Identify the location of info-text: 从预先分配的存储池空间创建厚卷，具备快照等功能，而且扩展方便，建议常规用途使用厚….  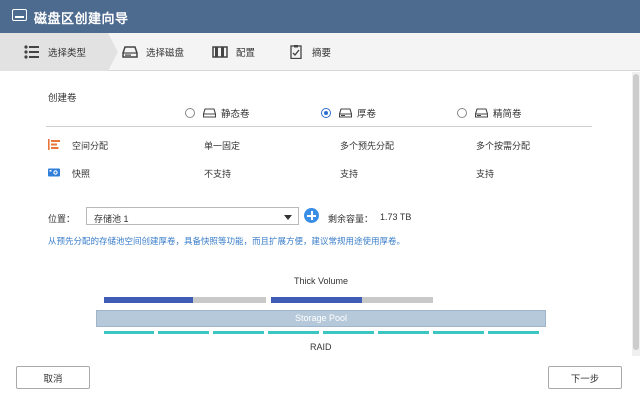
(227, 241).